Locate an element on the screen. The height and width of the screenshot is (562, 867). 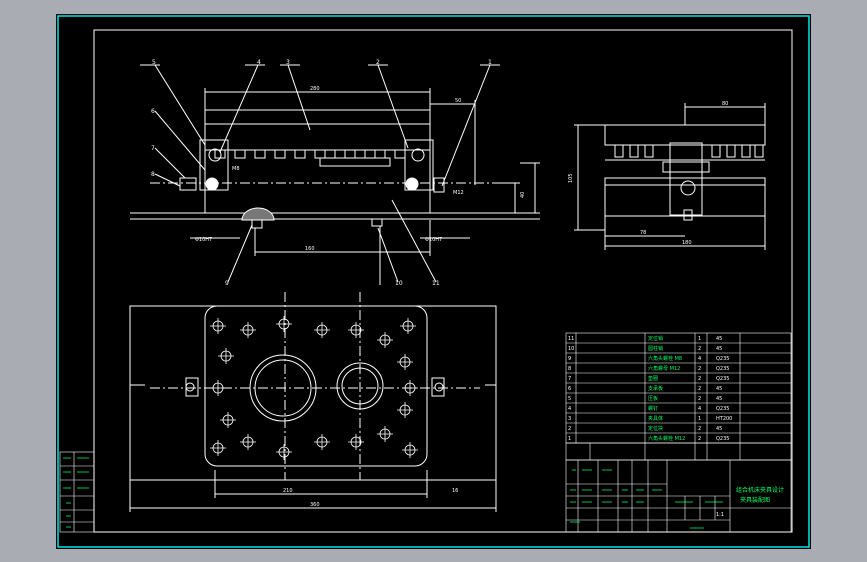
svg-text: 78 is located at coordinates (643, 233).